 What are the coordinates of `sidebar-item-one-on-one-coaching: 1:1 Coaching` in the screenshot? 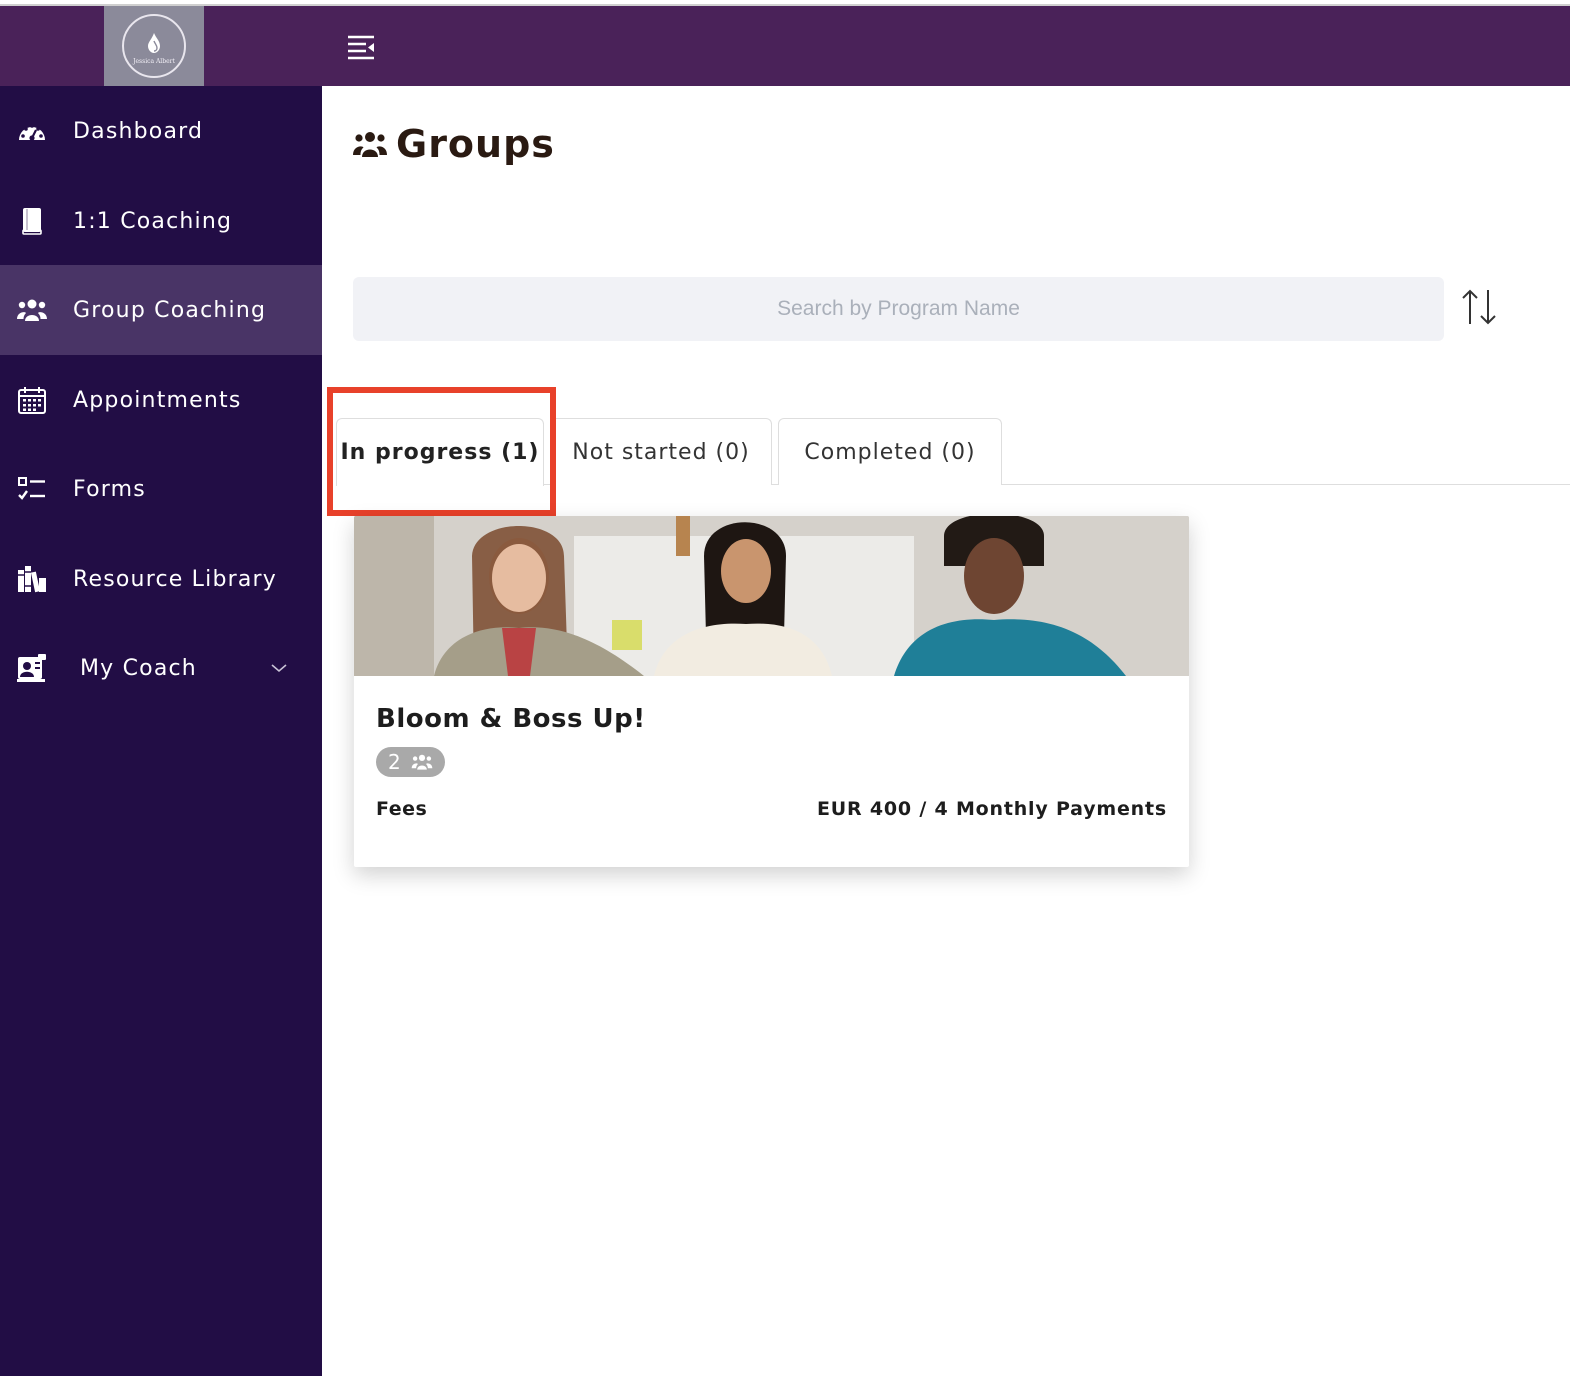 It's located at (161, 221).